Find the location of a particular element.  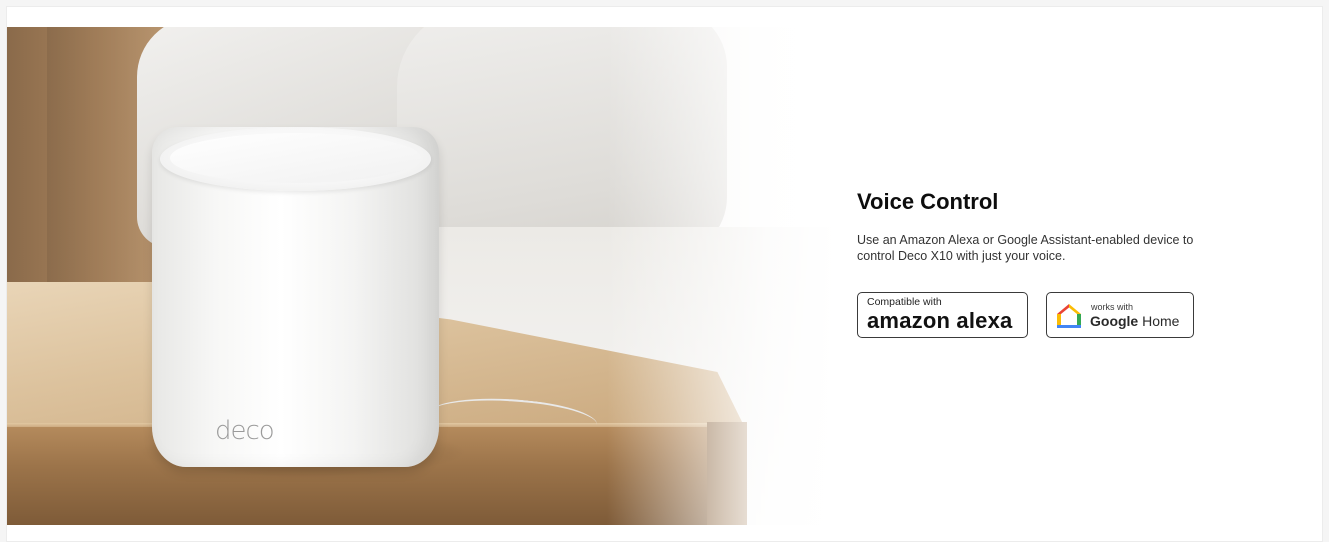

google-badge-top-text: works with is located at coordinates (1112, 307).